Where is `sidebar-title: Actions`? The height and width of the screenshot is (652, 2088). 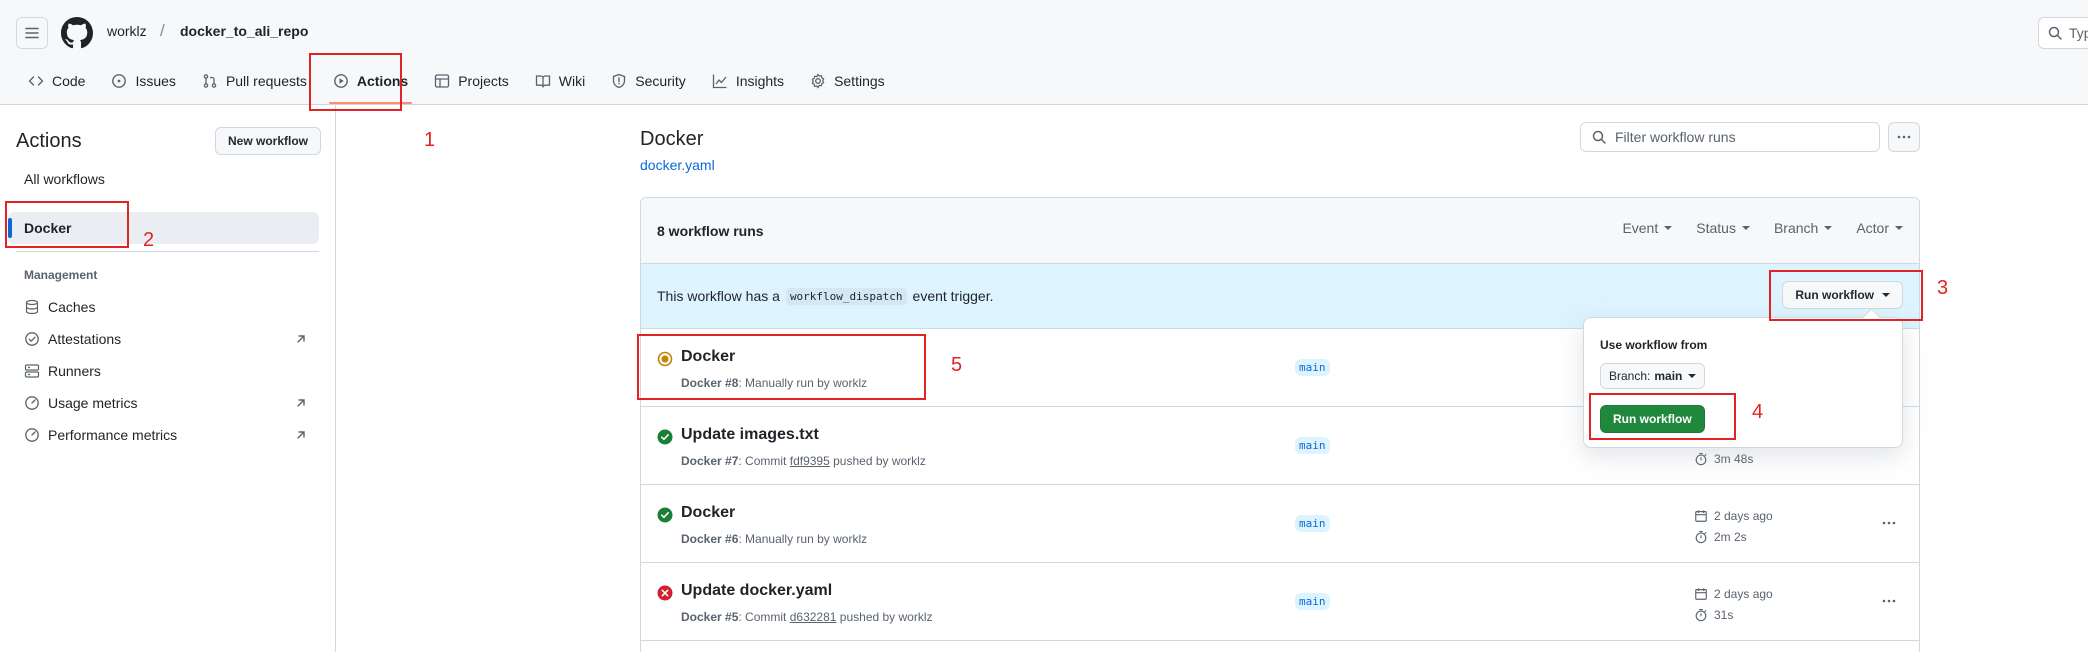
sidebar-title: Actions is located at coordinates (49, 141).